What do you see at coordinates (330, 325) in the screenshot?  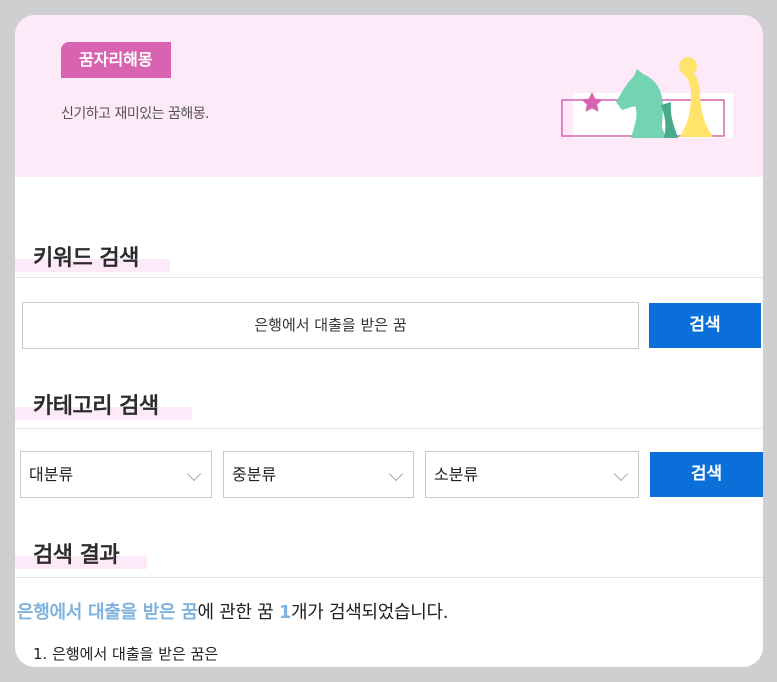 I see `keyword-search-input: 은행에서 대출을 받은 꿈` at bounding box center [330, 325].